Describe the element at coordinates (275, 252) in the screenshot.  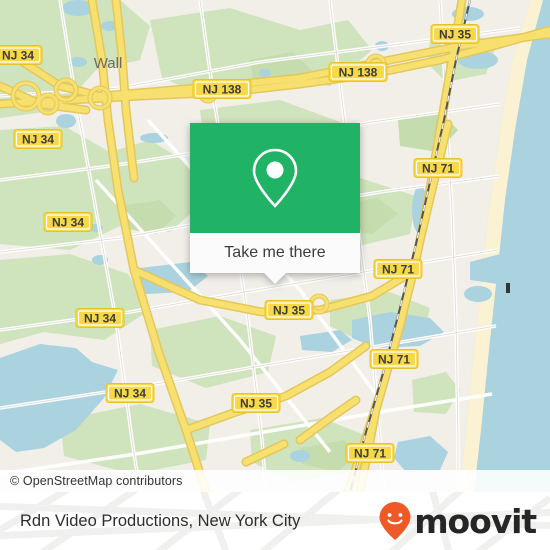
I see `take-me-there-label: Take me there` at that location.